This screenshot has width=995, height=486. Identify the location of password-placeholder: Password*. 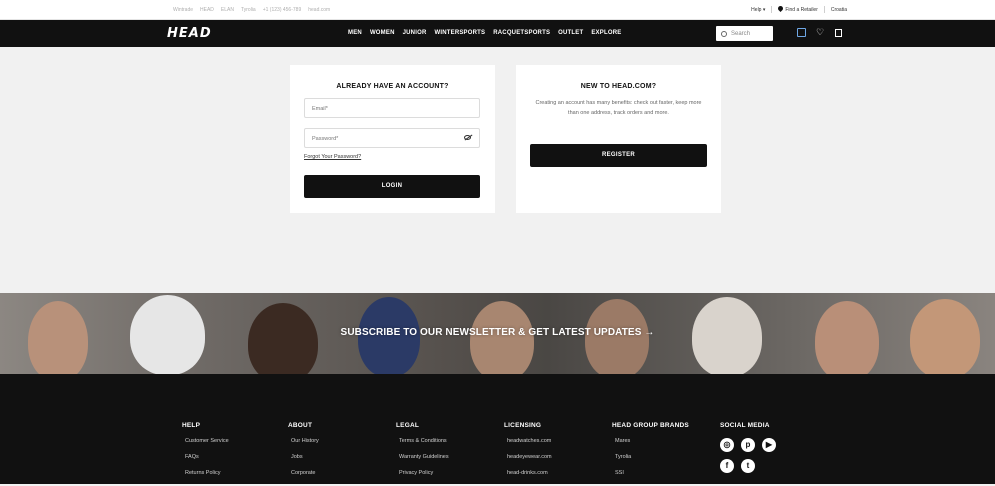
(325, 139).